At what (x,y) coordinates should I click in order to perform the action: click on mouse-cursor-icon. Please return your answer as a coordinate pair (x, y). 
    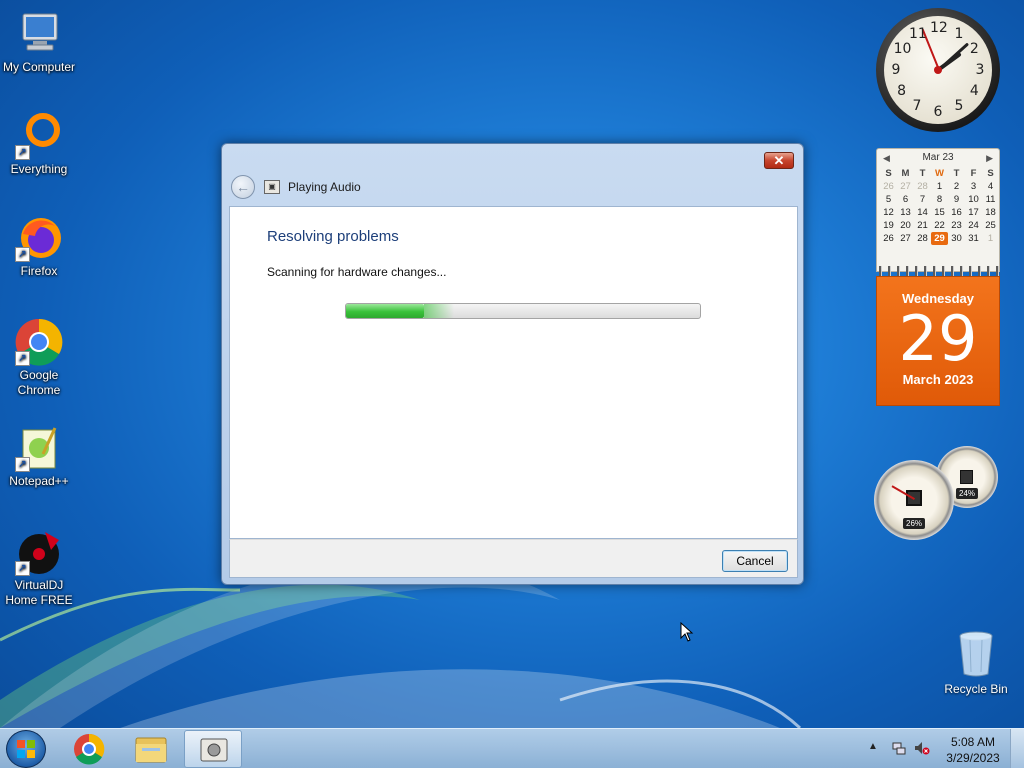
    Looking at the image, I should click on (687, 632).